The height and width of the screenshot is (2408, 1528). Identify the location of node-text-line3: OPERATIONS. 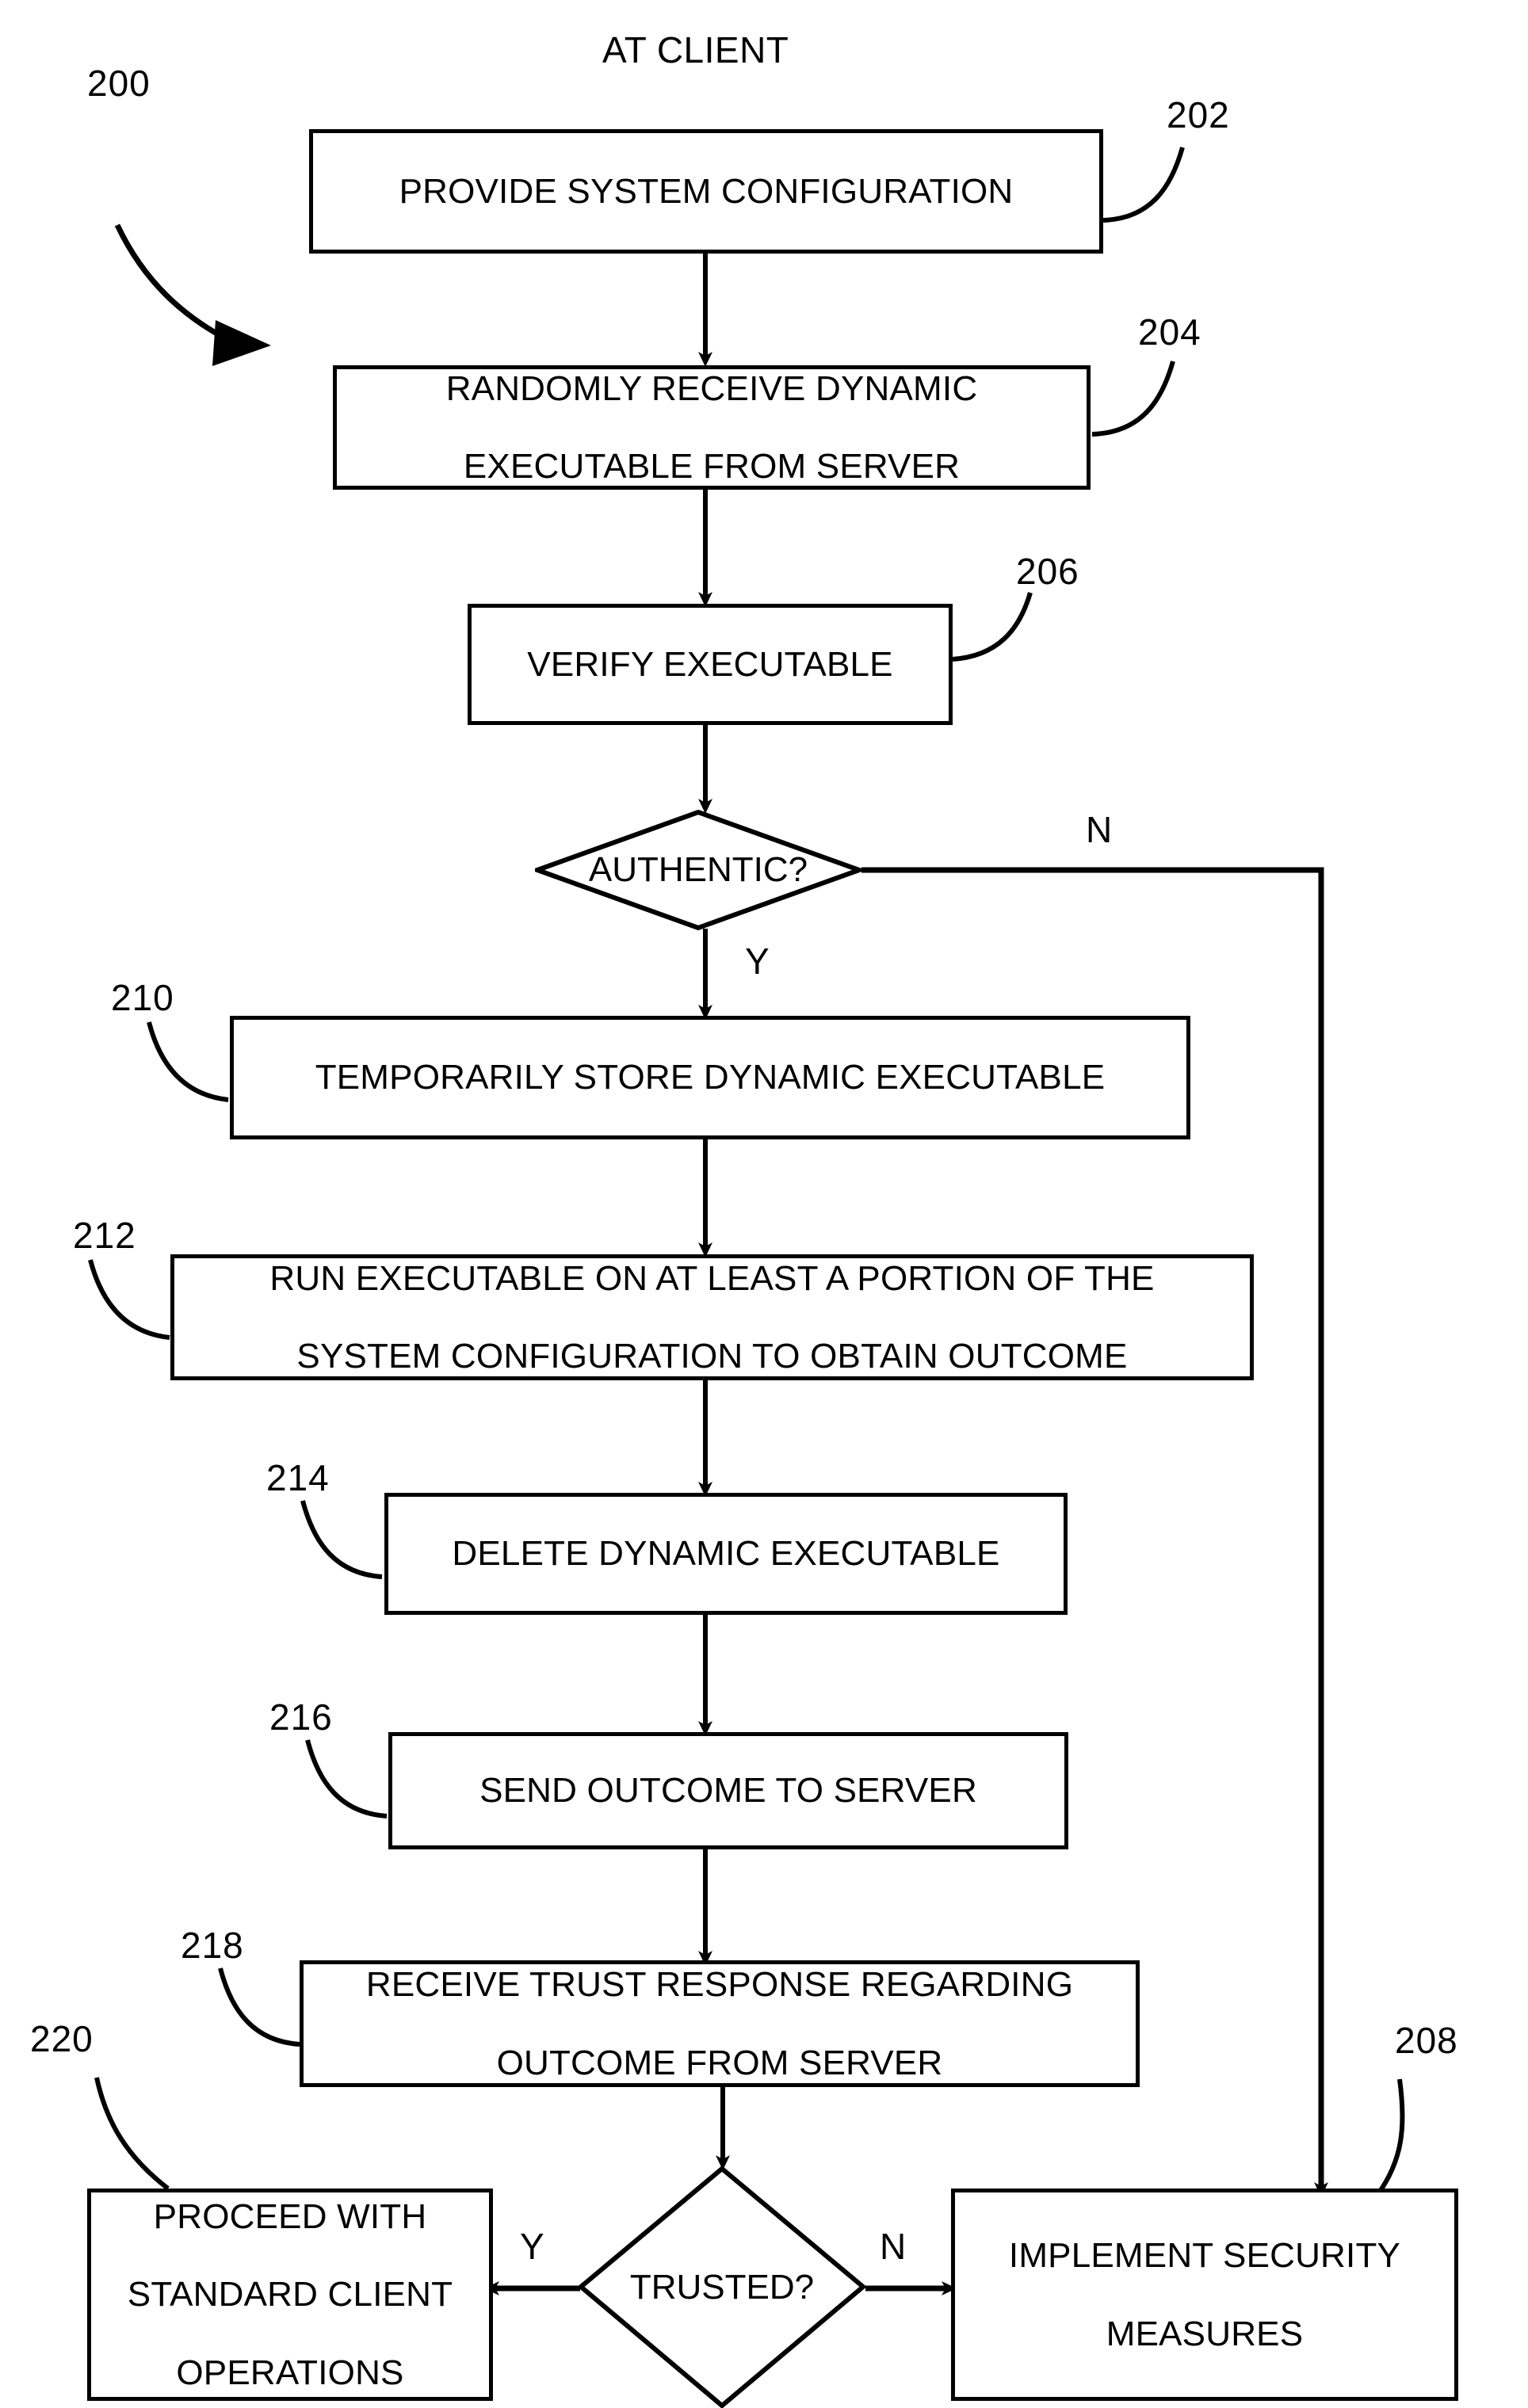
(290, 2372).